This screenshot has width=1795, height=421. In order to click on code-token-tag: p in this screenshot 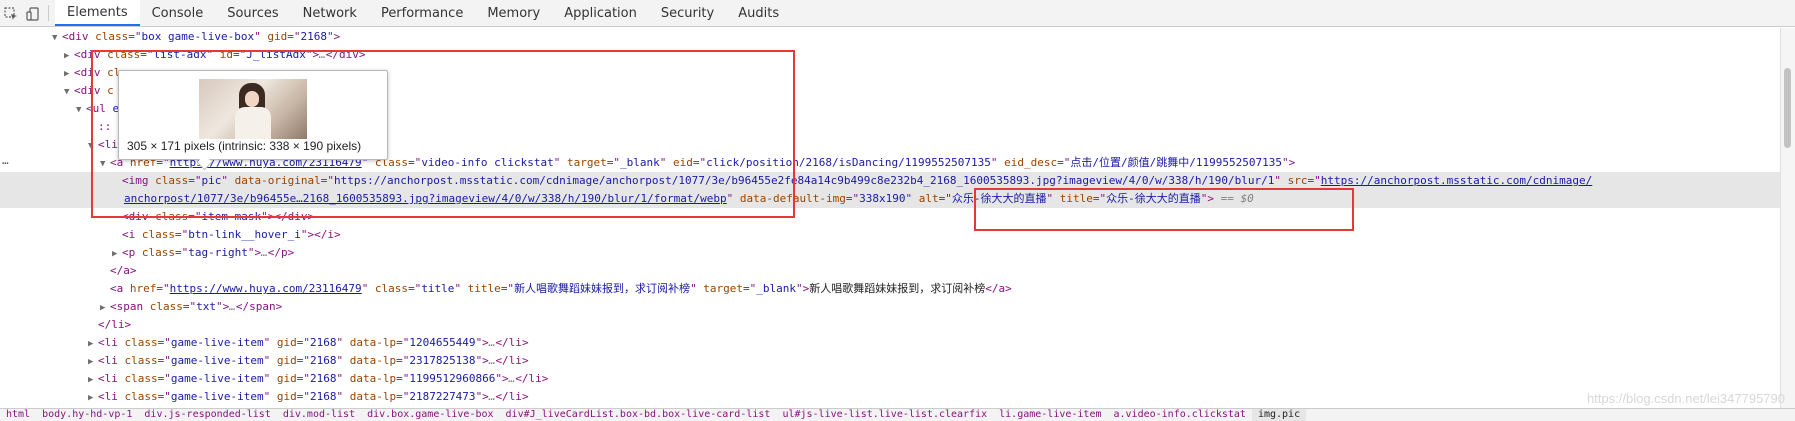, I will do `click(284, 252)`.